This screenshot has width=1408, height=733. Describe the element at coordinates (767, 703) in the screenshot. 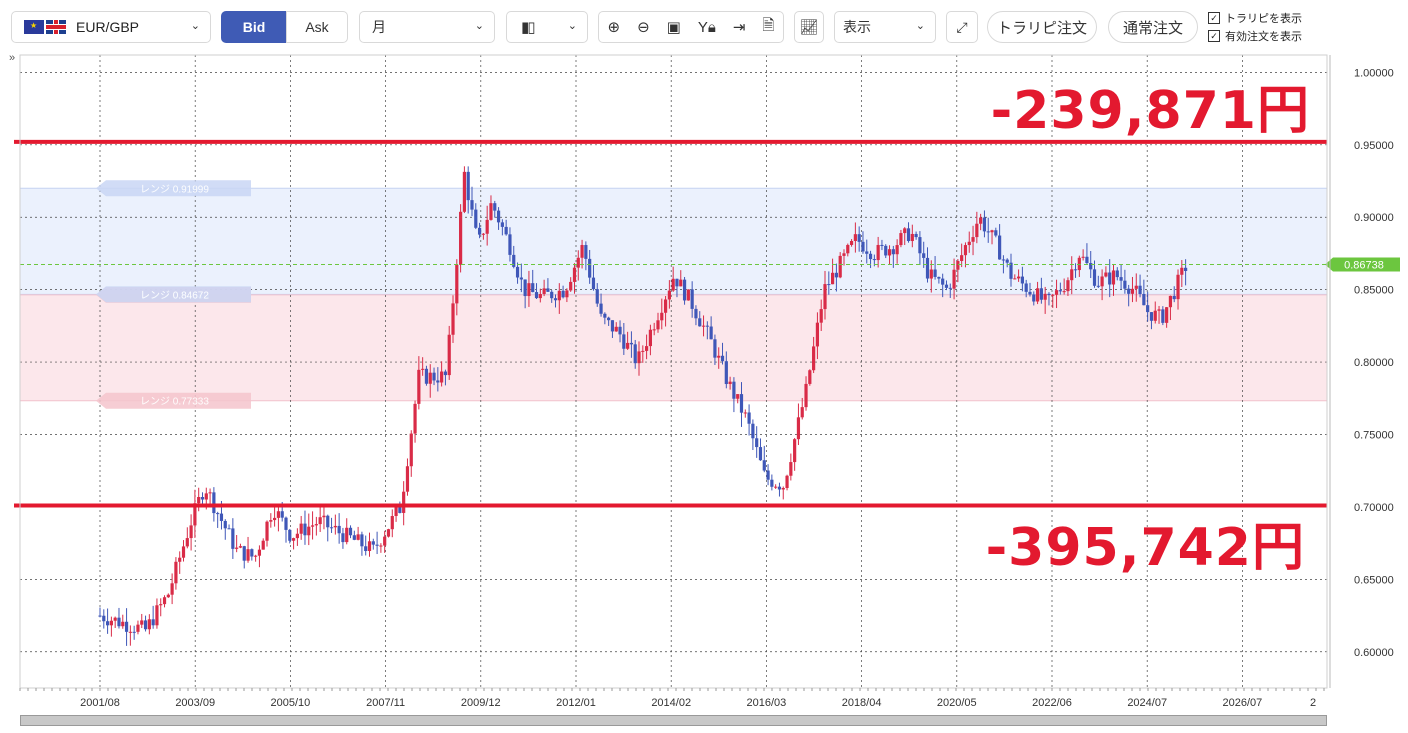

I see `x-tick-label: 2016/03` at that location.